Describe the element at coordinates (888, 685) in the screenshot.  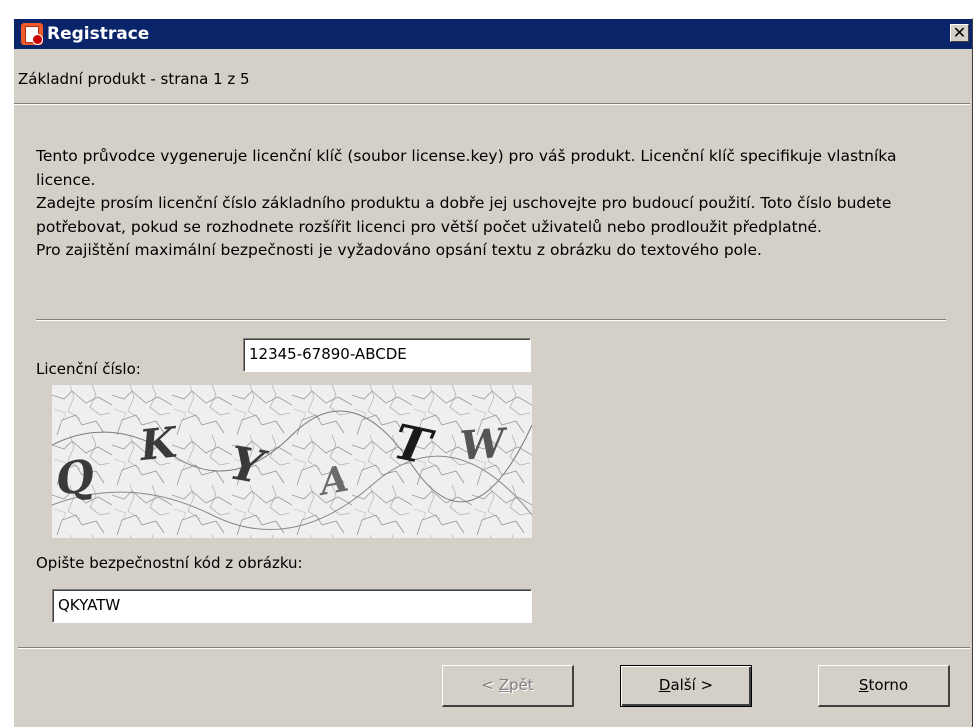
I see `cancel-label: torno` at that location.